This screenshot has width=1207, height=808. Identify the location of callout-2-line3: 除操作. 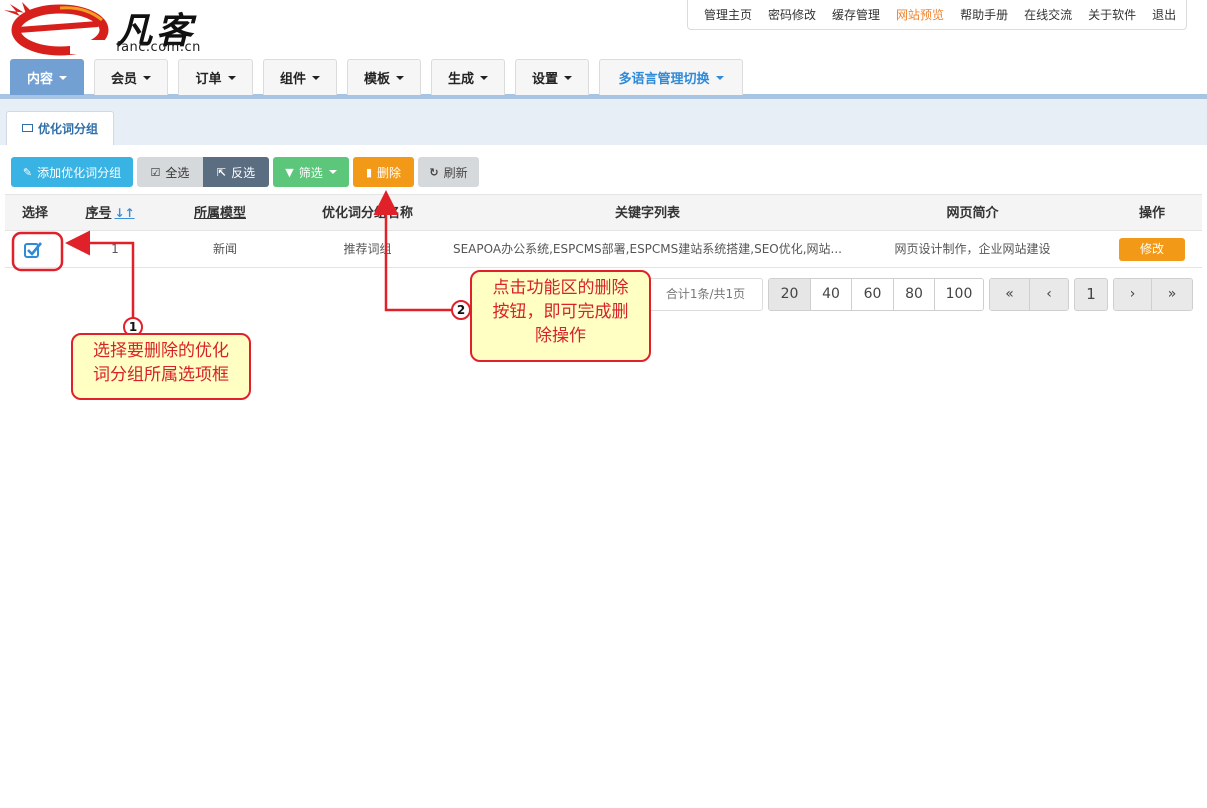
(560, 336).